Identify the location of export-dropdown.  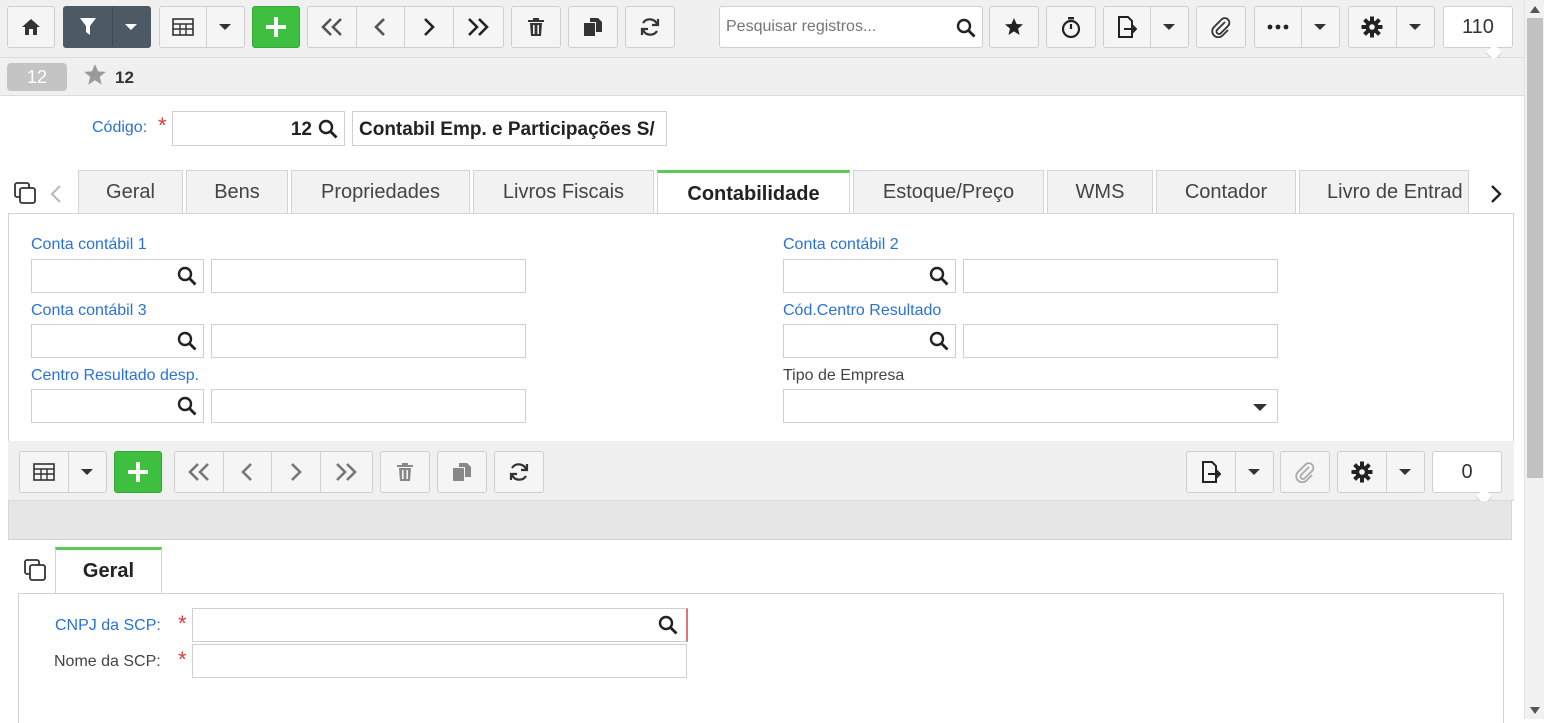
(1169, 27).